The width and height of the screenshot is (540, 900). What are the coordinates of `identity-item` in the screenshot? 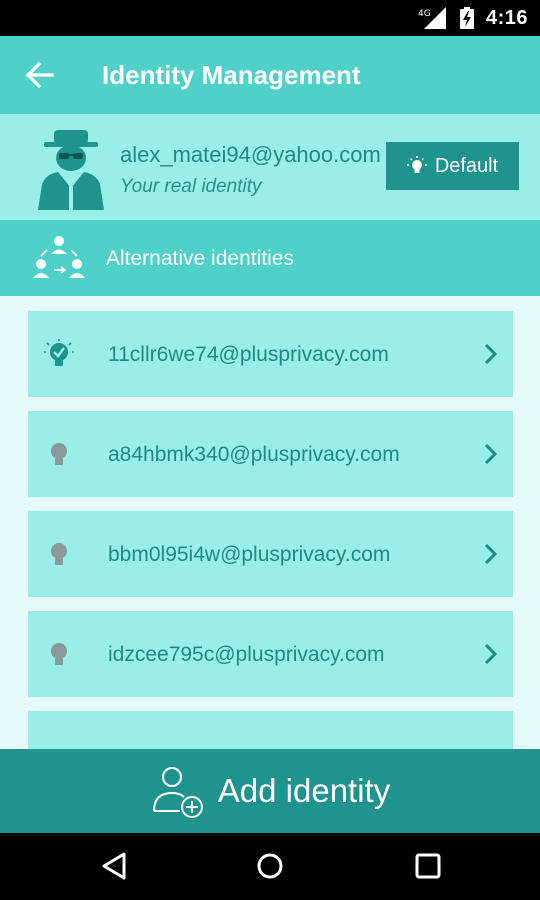 It's located at (270, 730).